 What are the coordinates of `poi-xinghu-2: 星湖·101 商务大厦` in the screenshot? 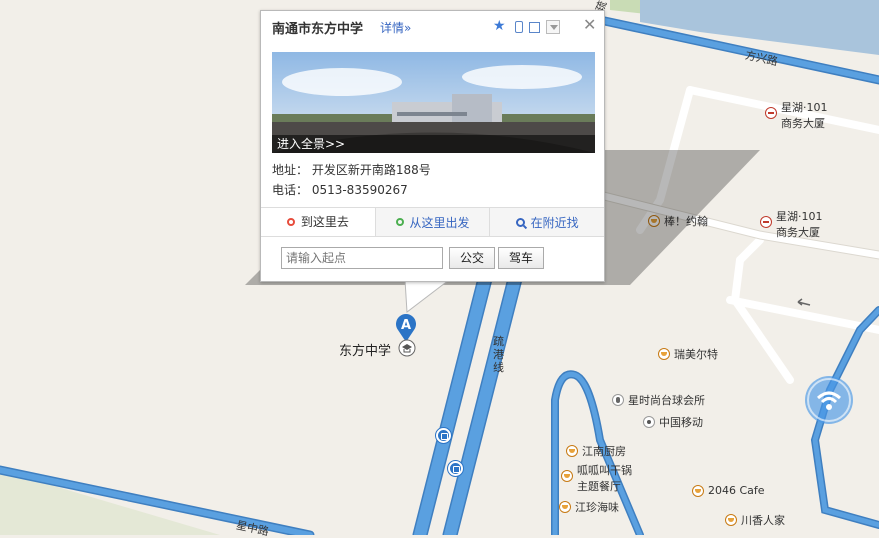 It's located at (791, 224).